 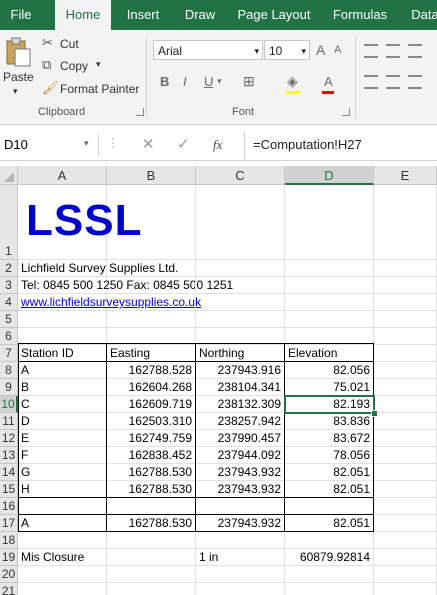 What do you see at coordinates (62, 489) in the screenshot?
I see `cell-a15: H` at bounding box center [62, 489].